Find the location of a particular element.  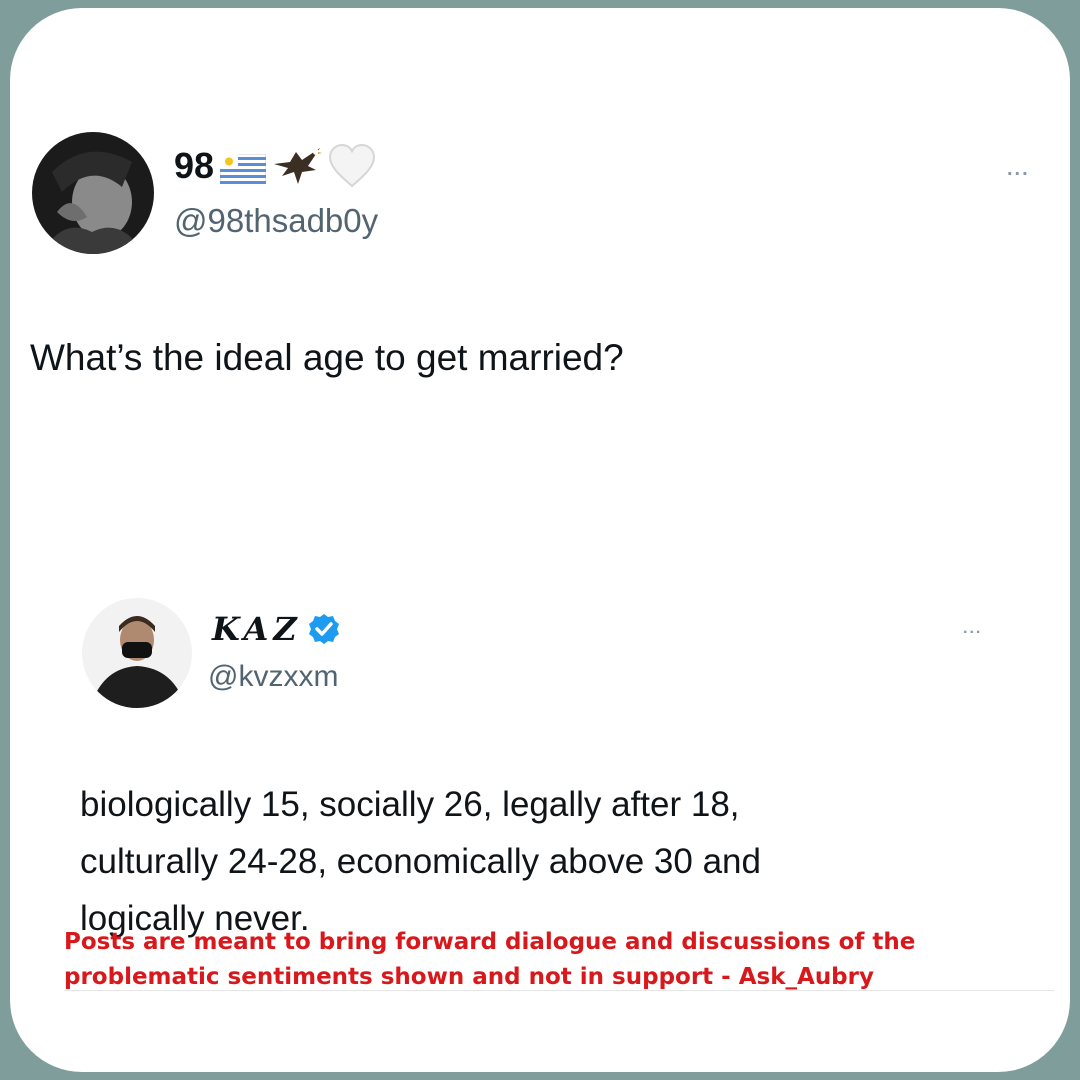

author-name-row: 98 is located at coordinates (275, 165).